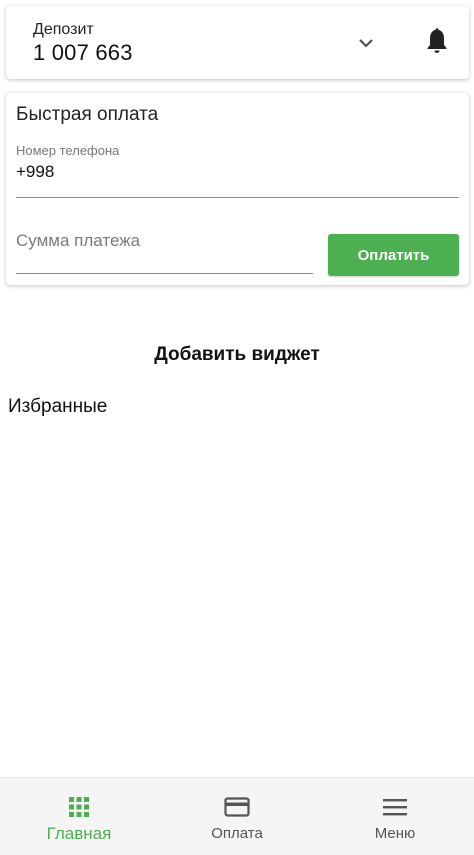  I want to click on phone-field: +998, so click(35, 172).